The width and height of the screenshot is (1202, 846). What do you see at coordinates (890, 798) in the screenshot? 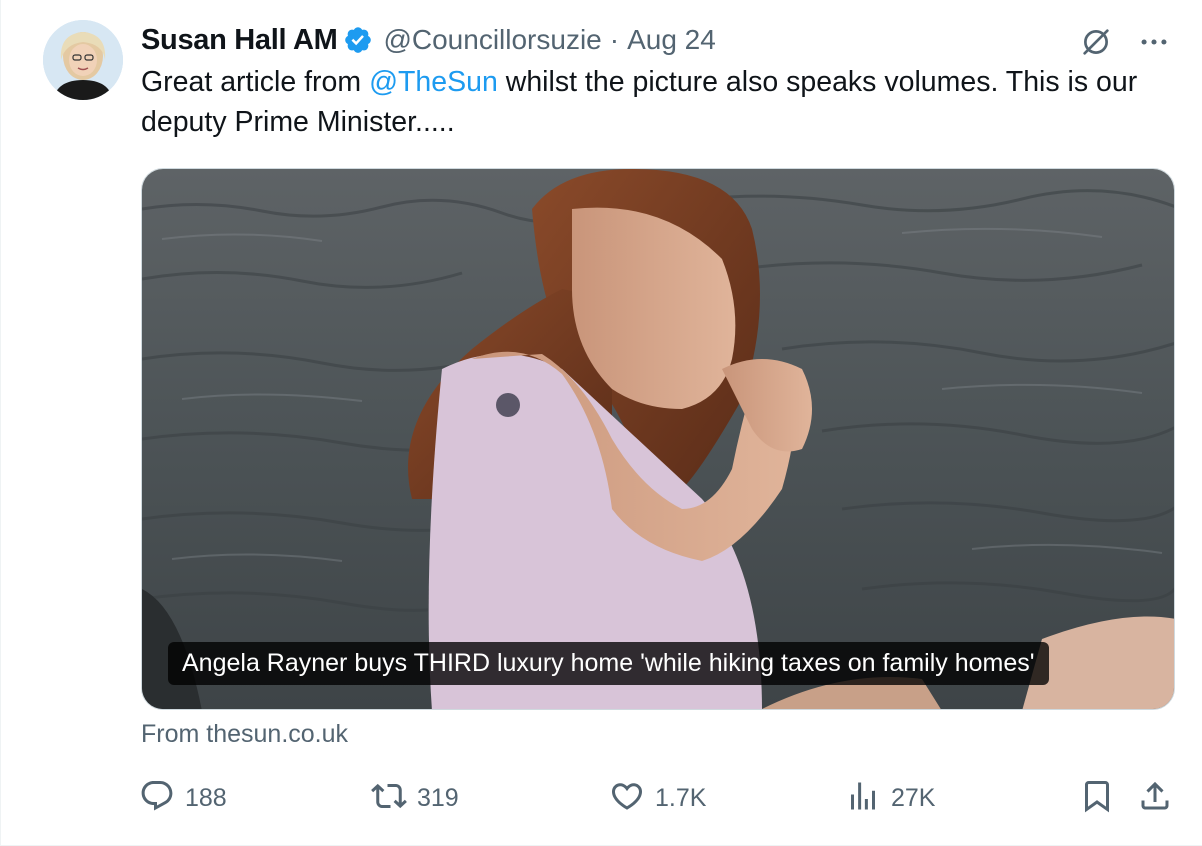
I see `views-button: 27K` at bounding box center [890, 798].